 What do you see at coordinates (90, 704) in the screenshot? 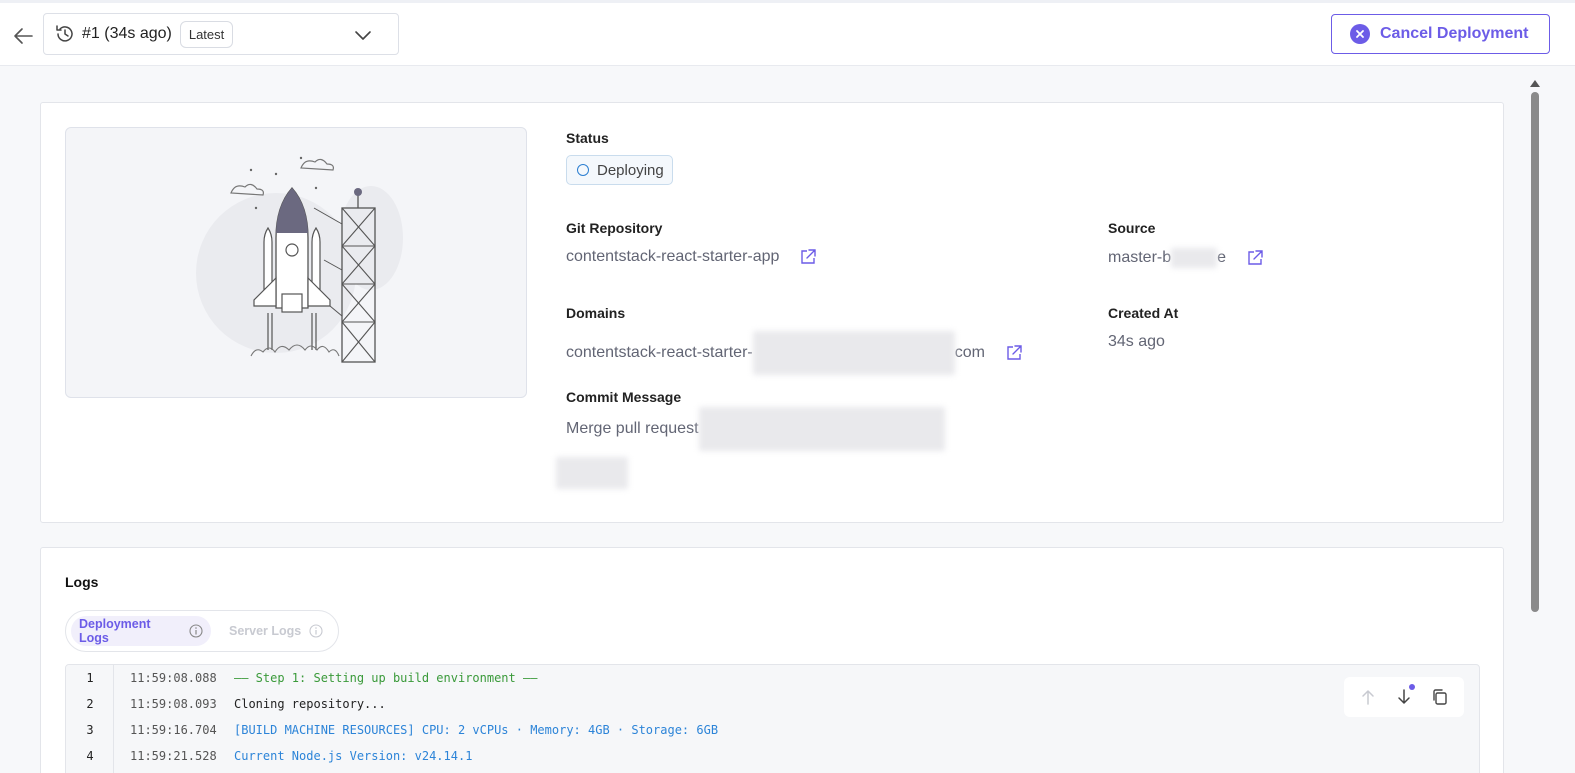
I see `line-number: 2` at bounding box center [90, 704].